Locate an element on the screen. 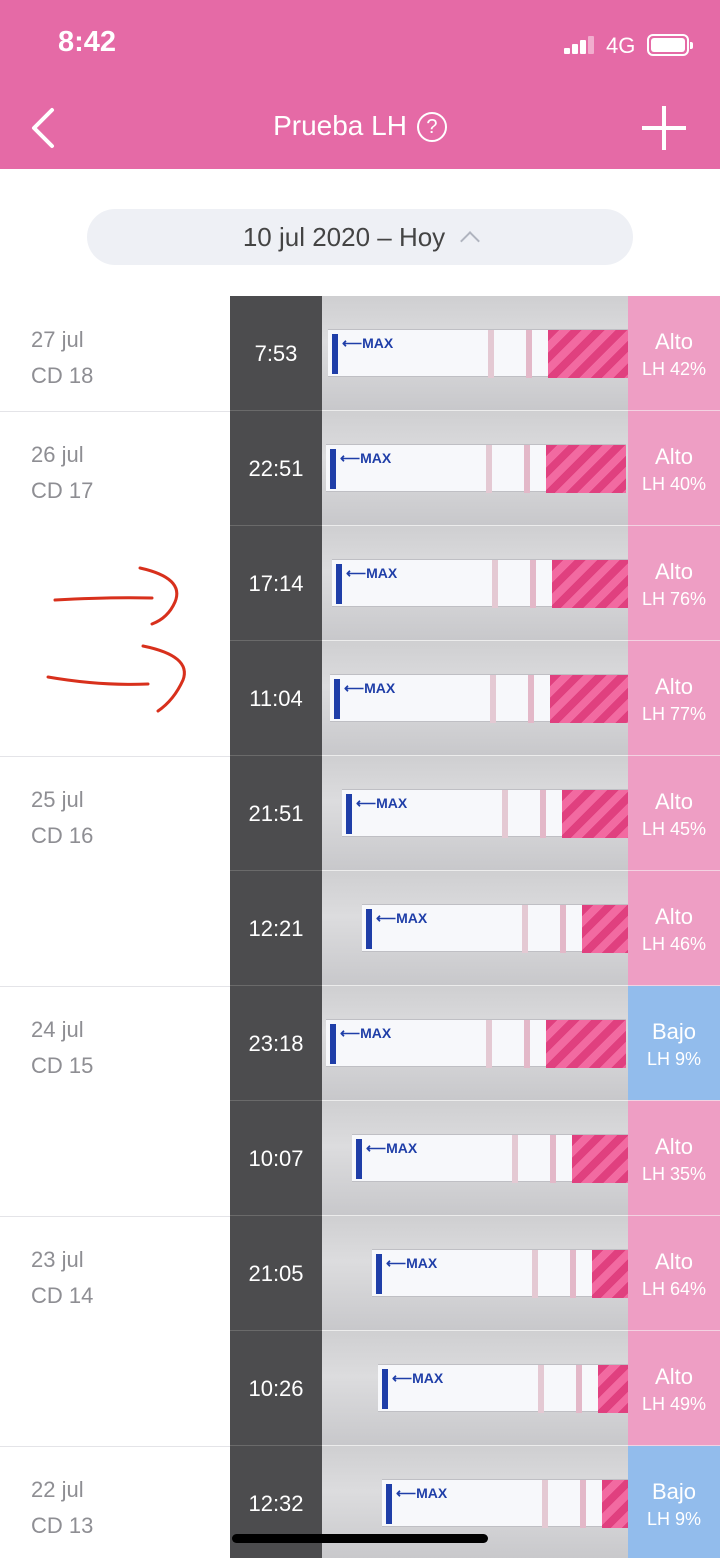 This screenshot has width=720, height=1558. lh-percentage: LH 40% is located at coordinates (674, 484).